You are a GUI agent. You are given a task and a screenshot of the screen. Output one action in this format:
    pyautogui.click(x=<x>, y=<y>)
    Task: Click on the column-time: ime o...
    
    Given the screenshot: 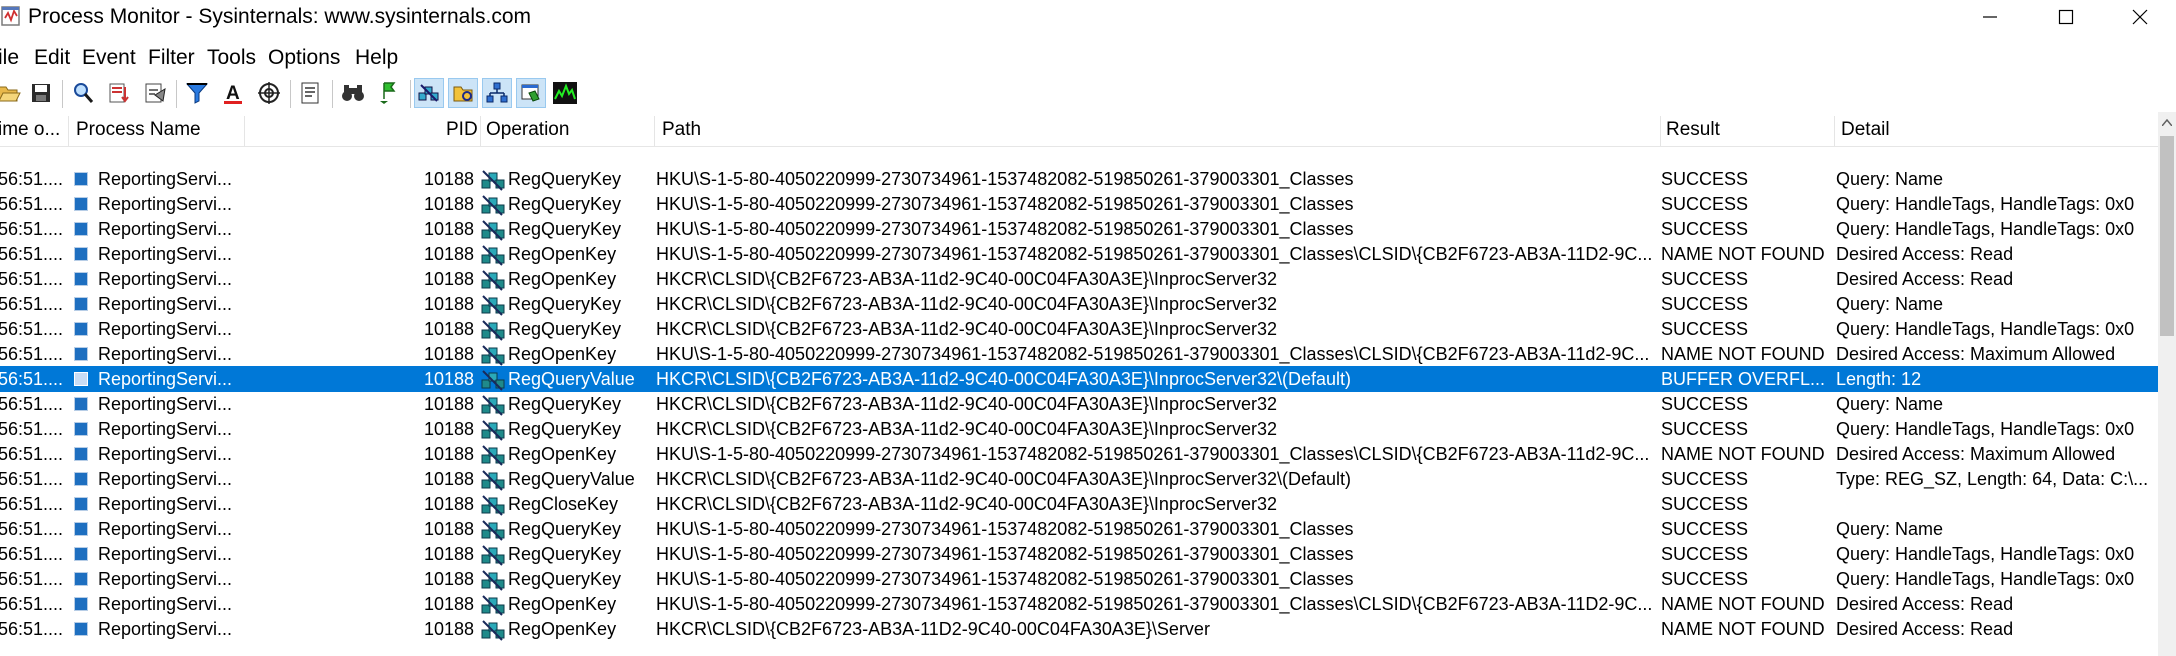 What is the action you would take?
    pyautogui.click(x=30, y=130)
    